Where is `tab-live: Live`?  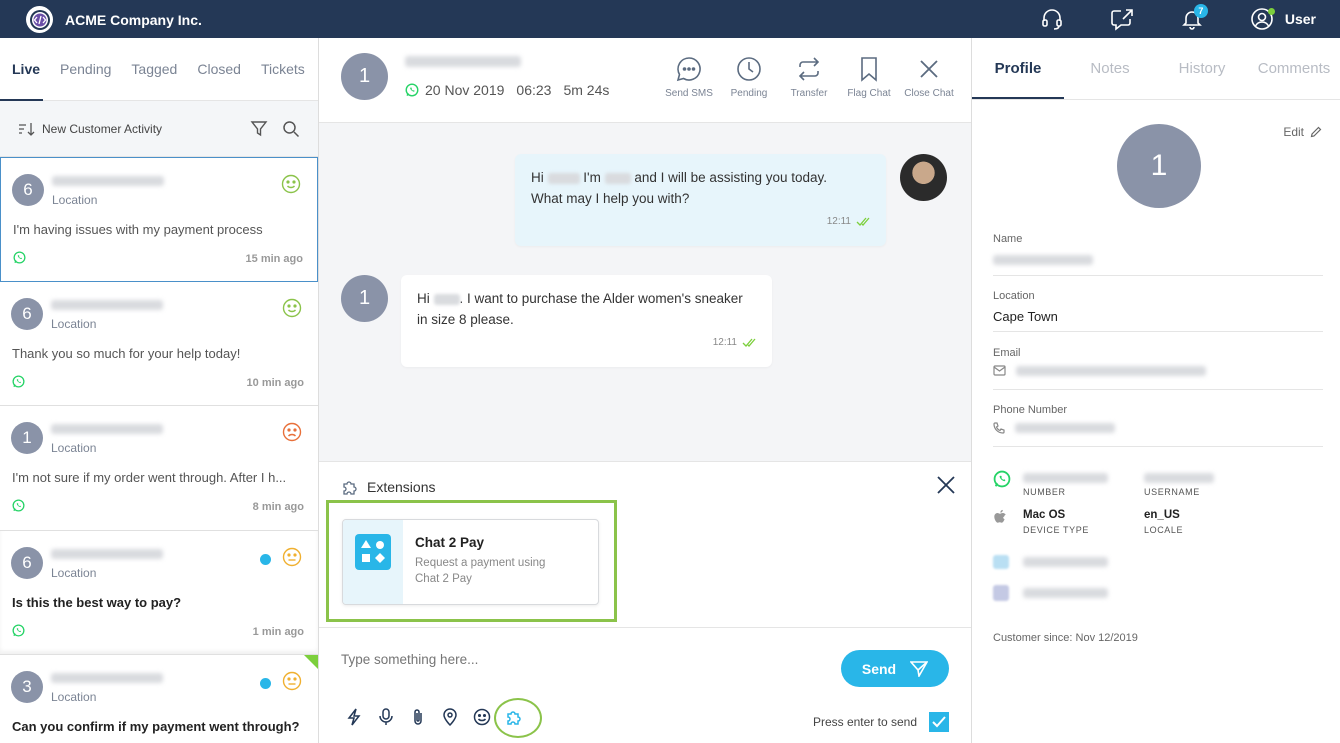 tab-live: Live is located at coordinates (22, 69).